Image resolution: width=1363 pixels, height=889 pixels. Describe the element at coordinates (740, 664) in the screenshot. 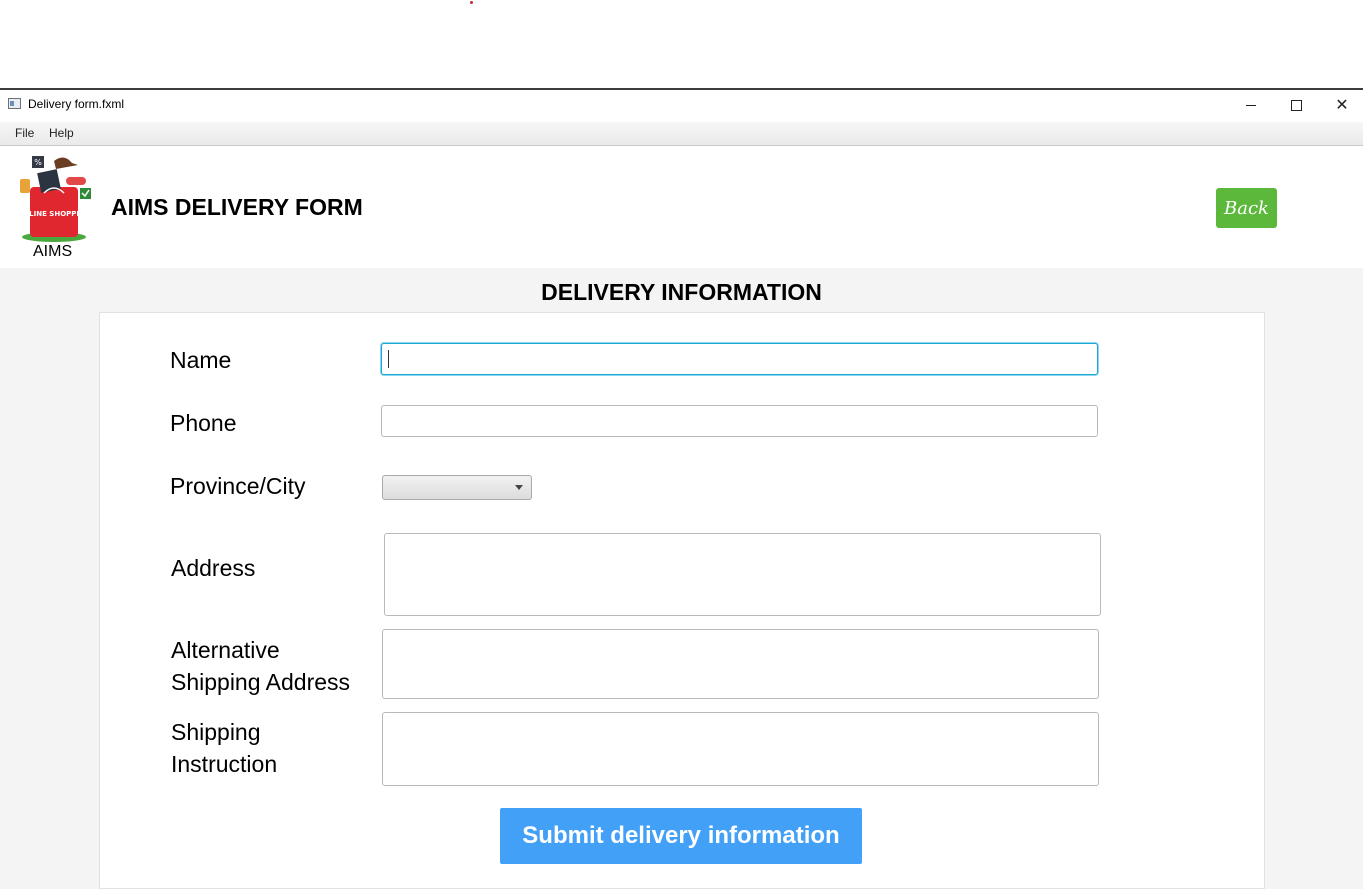

I see `alternative-shipping-address-field` at that location.